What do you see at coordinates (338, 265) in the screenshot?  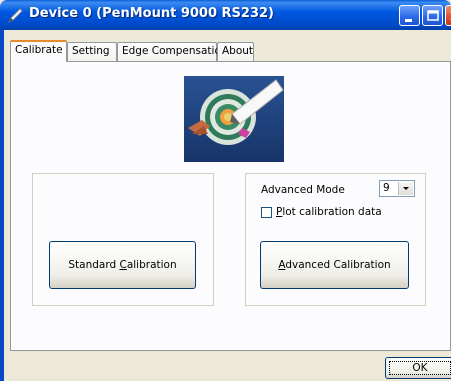 I see `advanced-calibration-label: dvanced Calibration` at bounding box center [338, 265].